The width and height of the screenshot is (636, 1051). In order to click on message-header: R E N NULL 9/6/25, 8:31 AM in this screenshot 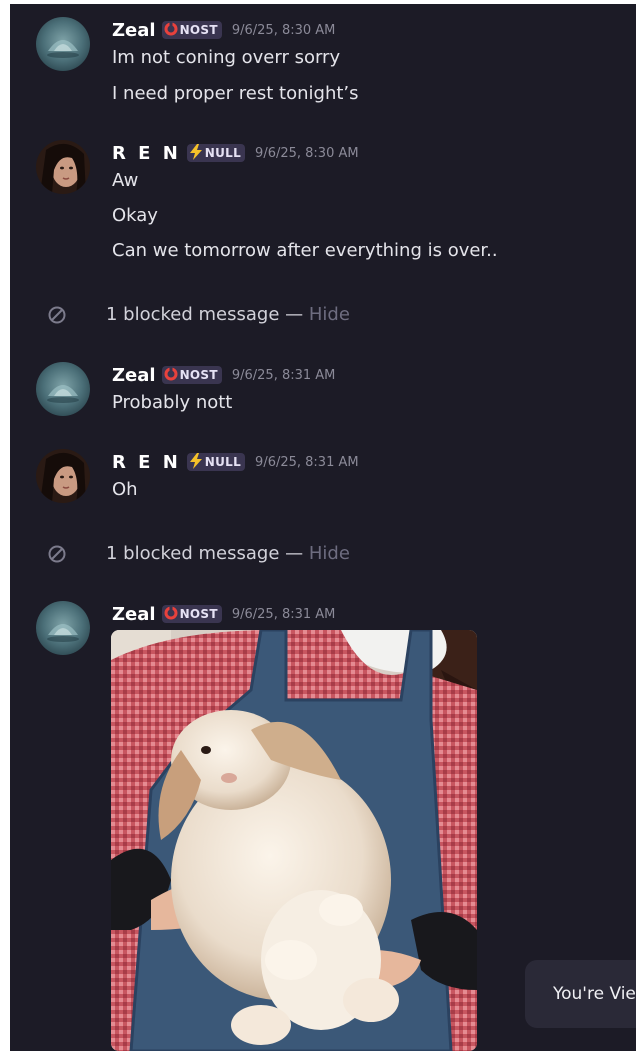, I will do `click(235, 462)`.